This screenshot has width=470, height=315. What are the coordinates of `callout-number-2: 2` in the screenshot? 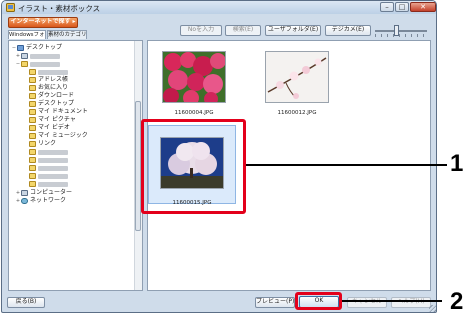 It's located at (457, 301).